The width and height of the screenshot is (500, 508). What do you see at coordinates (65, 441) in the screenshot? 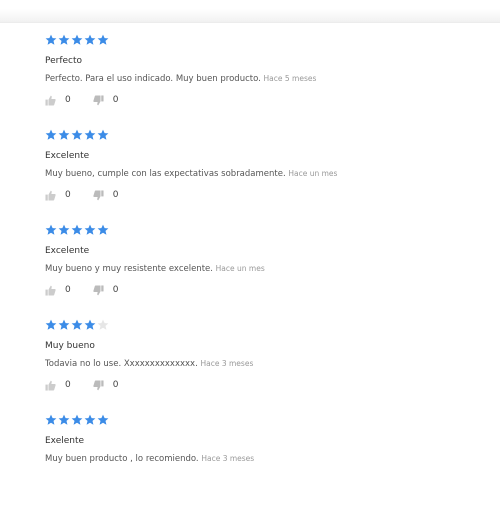
I see `review-title: Exelente` at bounding box center [65, 441].